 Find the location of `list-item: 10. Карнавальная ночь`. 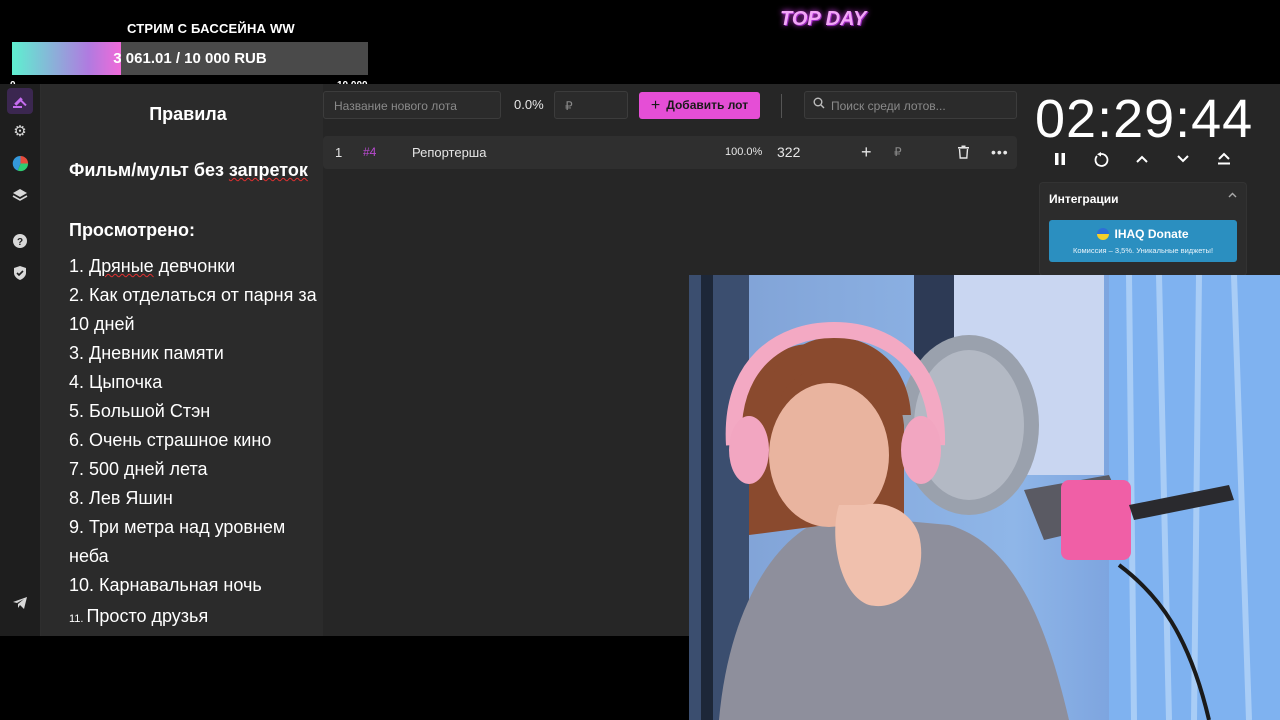

list-item: 10. Карнавальная ночь is located at coordinates (165, 585).